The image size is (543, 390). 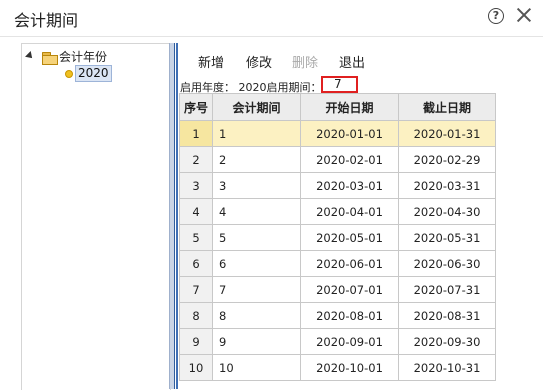 What do you see at coordinates (50, 58) in the screenshot?
I see `folder-icon` at bounding box center [50, 58].